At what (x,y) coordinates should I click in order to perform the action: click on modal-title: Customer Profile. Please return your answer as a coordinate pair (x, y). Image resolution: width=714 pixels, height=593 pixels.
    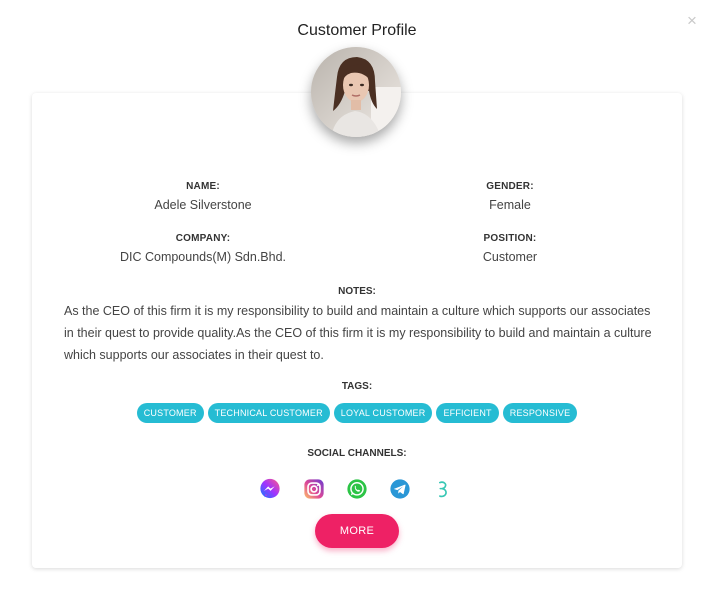
    Looking at the image, I should click on (357, 30).